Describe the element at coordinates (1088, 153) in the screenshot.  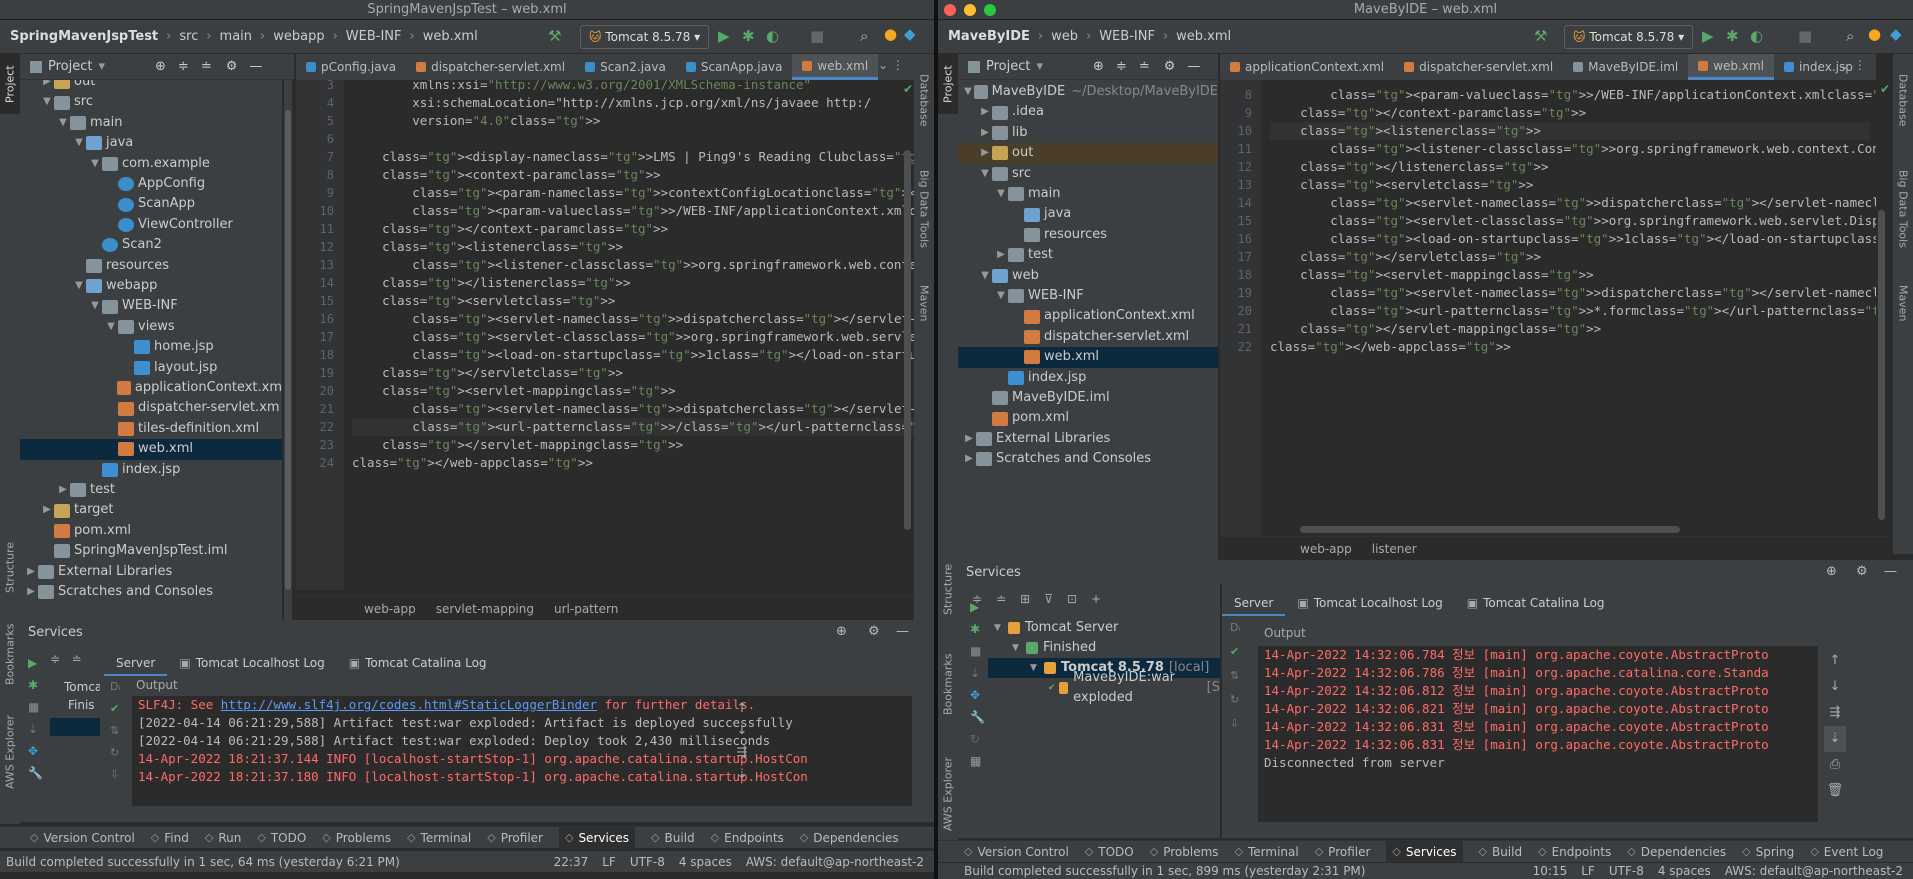
I see `tree-node: ▶ out` at that location.